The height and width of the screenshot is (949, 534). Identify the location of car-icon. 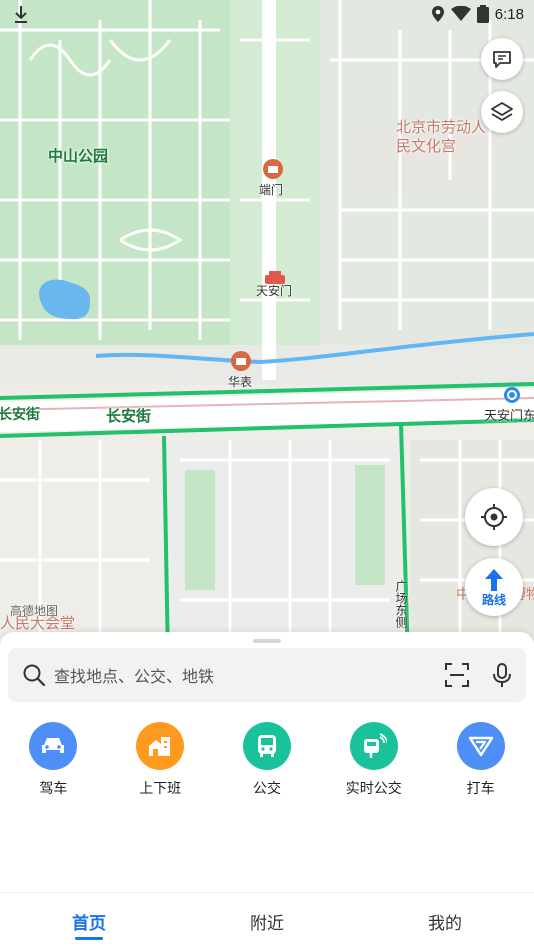
(53, 746).